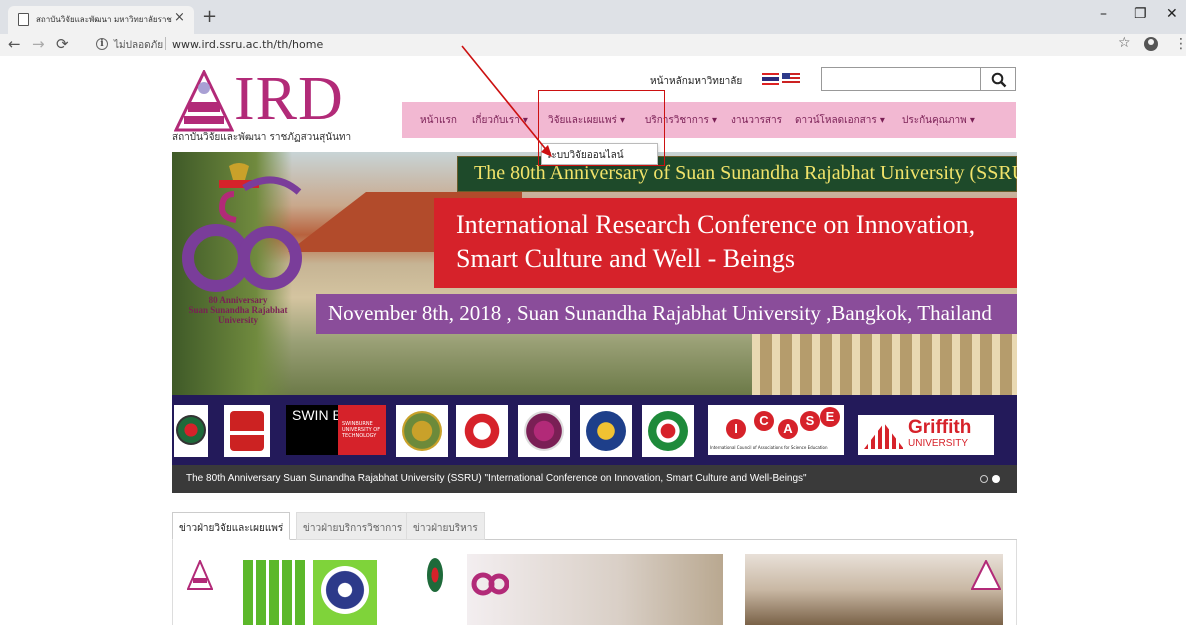 This screenshot has height=625, width=1186. What do you see at coordinates (104, 19) in the screenshot?
I see `tab-title: สถาบันวิจัยและพัฒนา มหาวิทยาลัยราช` at bounding box center [104, 19].